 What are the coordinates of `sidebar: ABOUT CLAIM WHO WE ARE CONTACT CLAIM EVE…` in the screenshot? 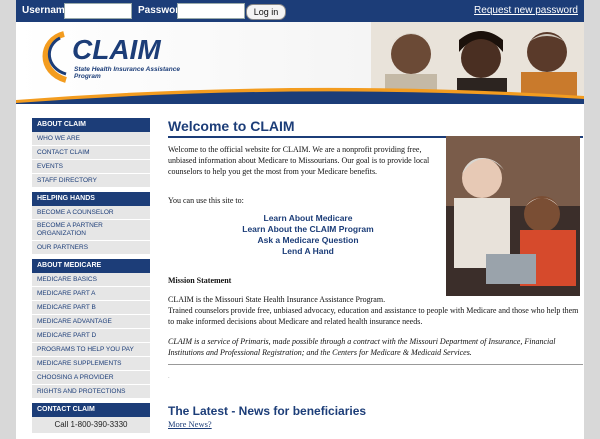 It's located at (91, 275).